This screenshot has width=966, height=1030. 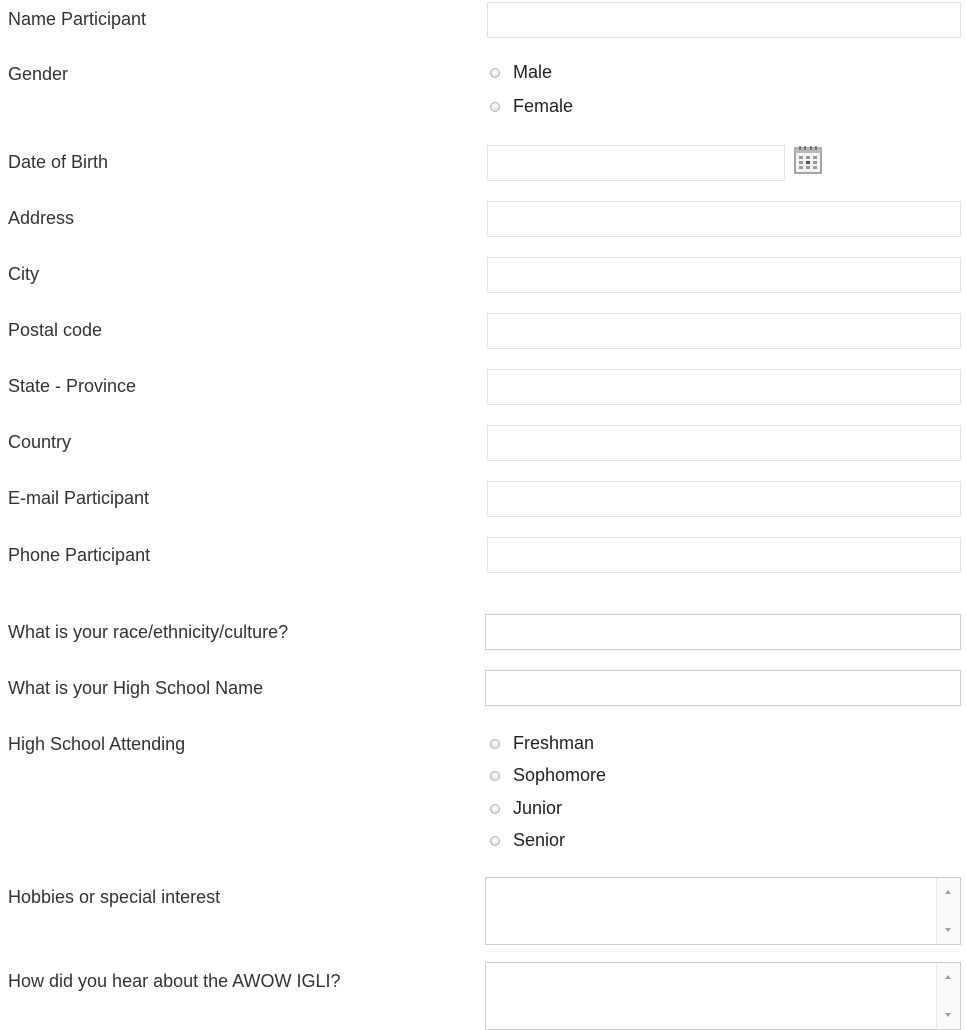 What do you see at coordinates (79, 555) in the screenshot?
I see `phone-participant-label: Phone Participant` at bounding box center [79, 555].